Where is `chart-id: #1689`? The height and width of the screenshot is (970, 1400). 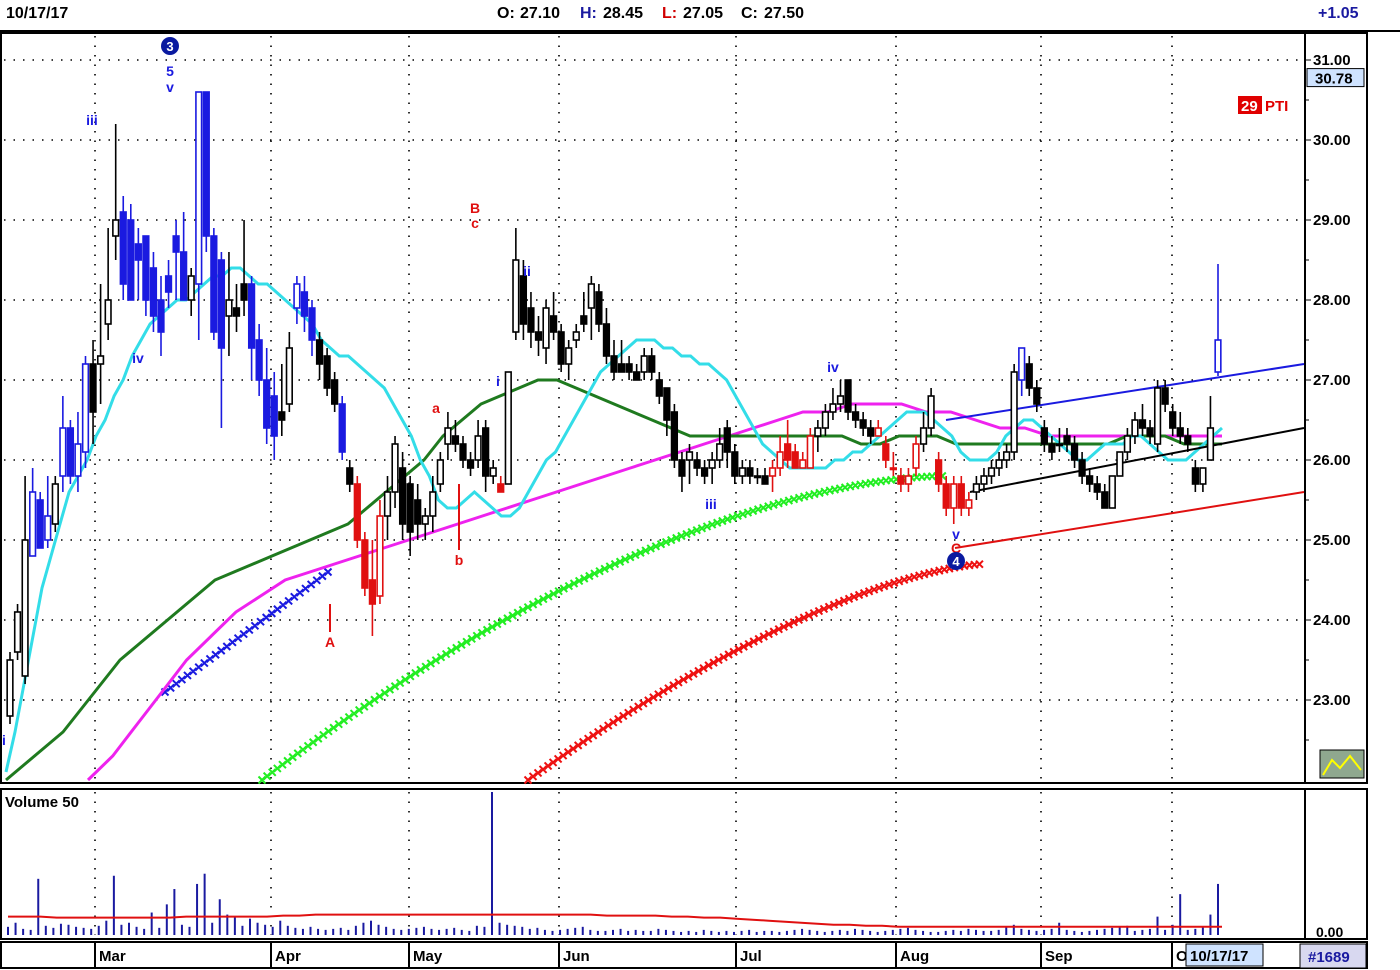
chart-id: #1689 is located at coordinates (1329, 957).